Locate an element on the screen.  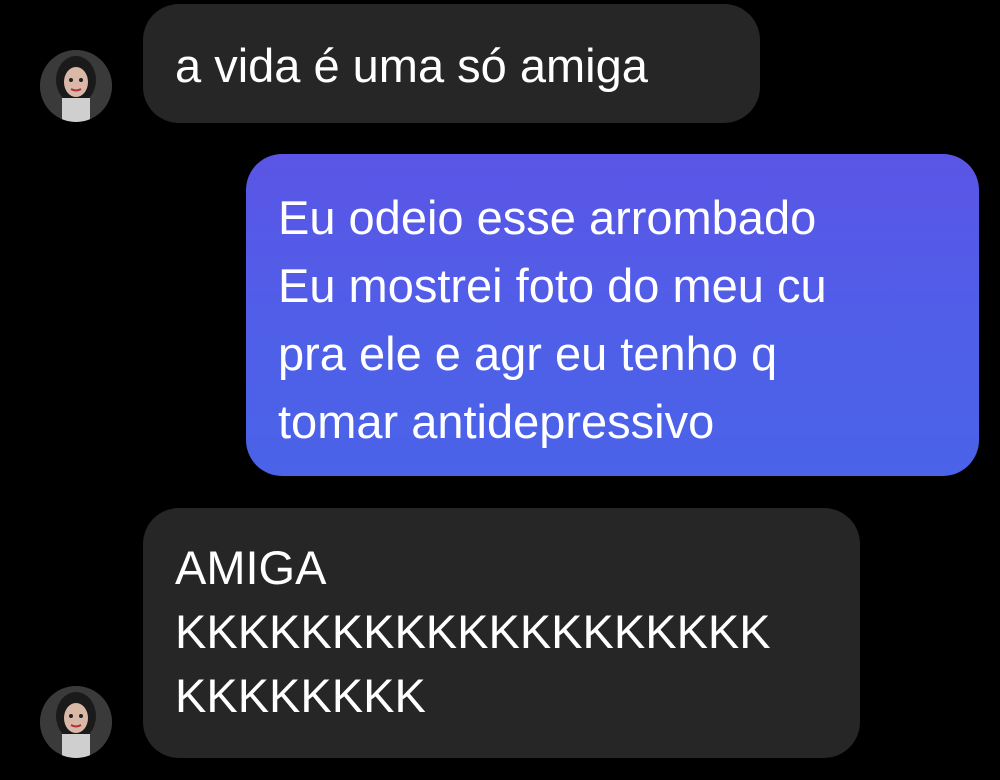
message-text: Eu mostrei foto do meu cu is located at coordinates (552, 285).